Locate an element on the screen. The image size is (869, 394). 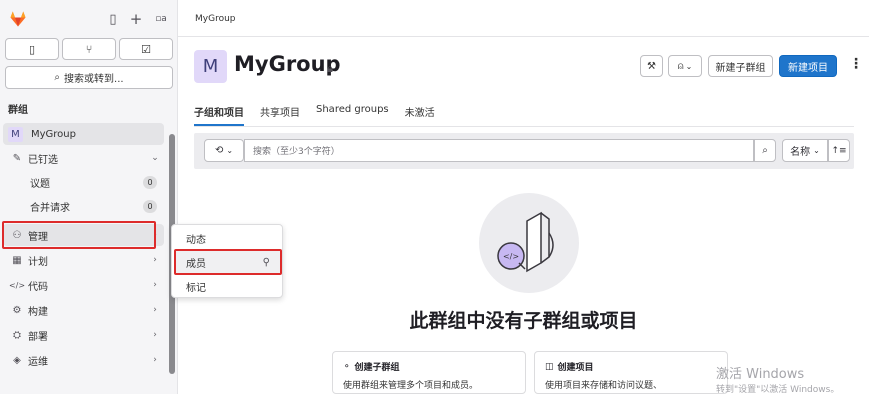
project-icon: ◫ is located at coordinates (549, 366).